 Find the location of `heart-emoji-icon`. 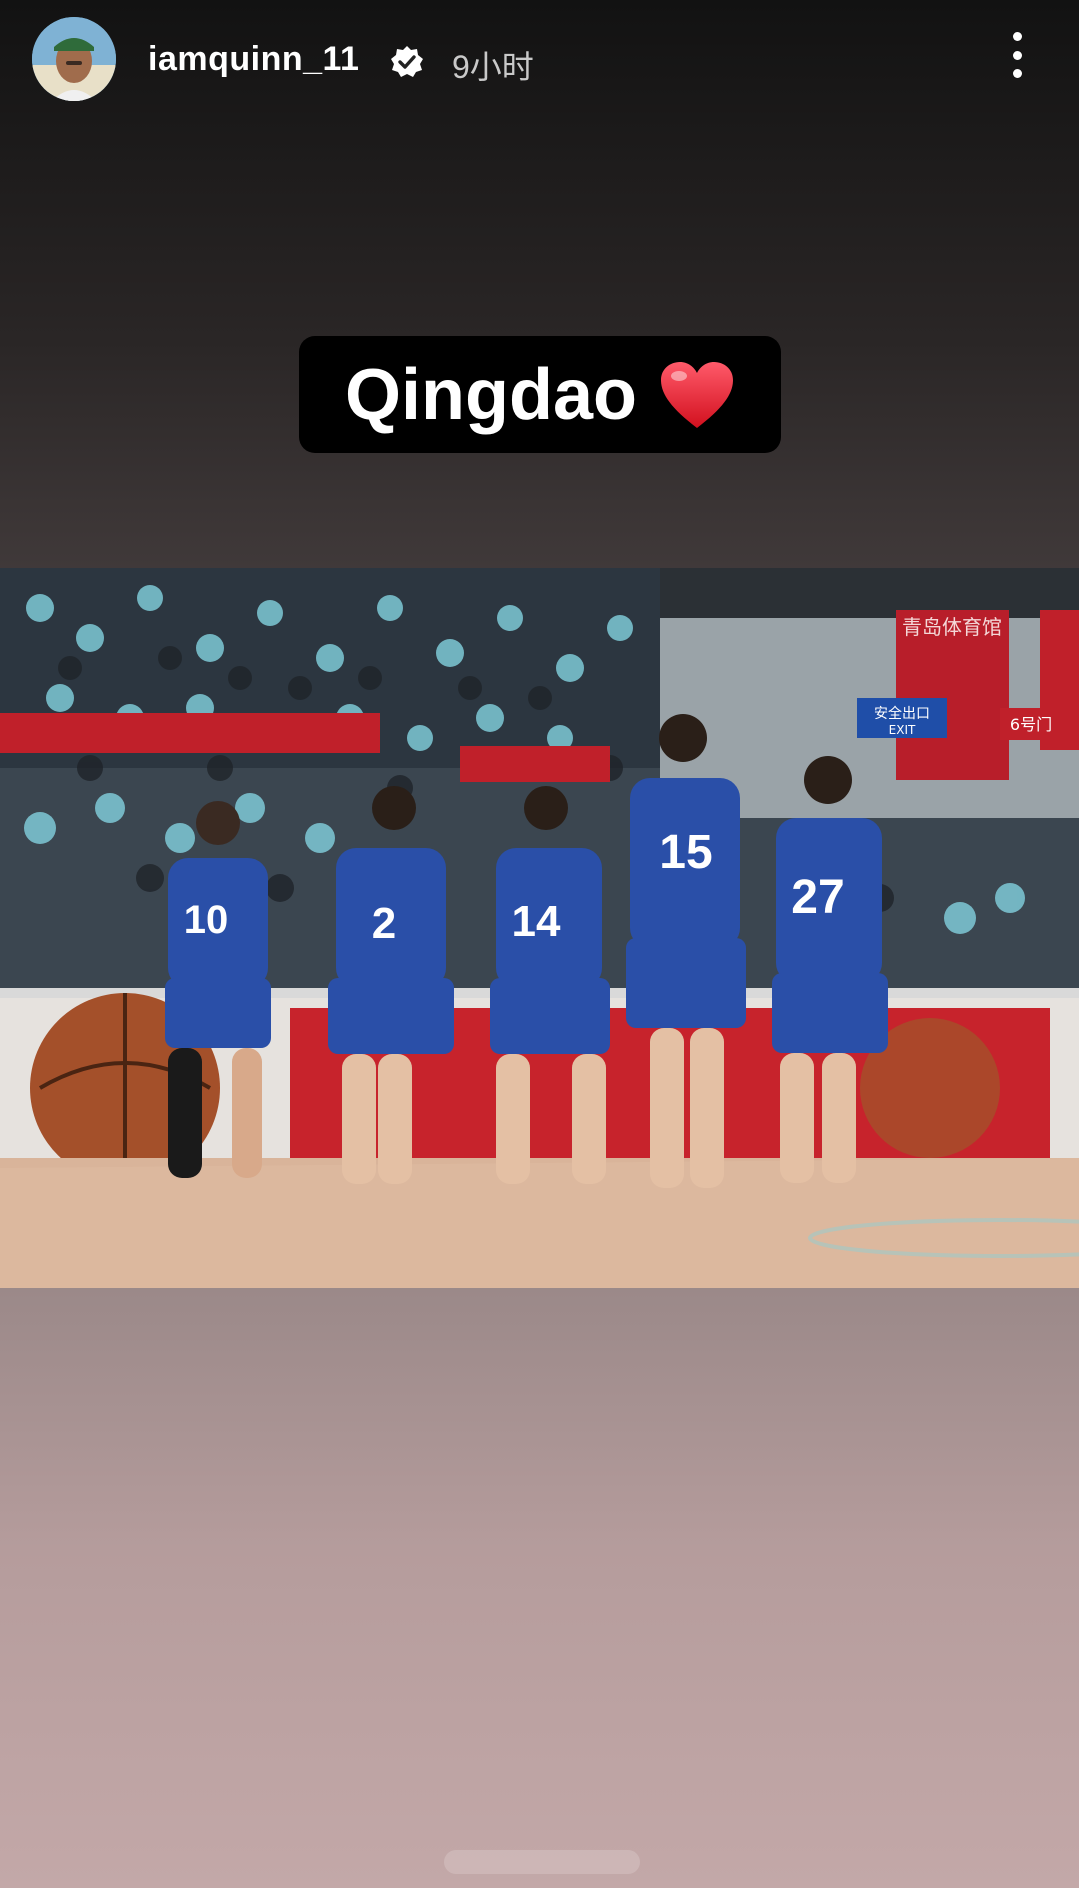

heart-emoji-icon is located at coordinates (697, 395).